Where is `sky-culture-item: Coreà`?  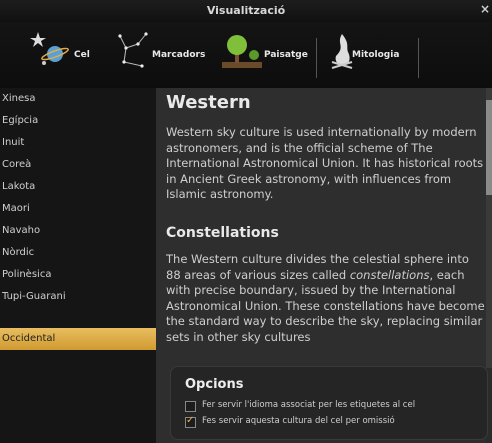
sky-culture-item: Coreà is located at coordinates (78, 165).